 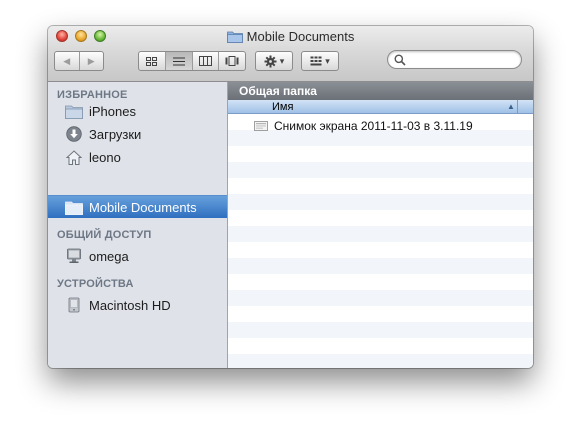 What do you see at coordinates (517, 107) in the screenshot?
I see `column-divider` at bounding box center [517, 107].